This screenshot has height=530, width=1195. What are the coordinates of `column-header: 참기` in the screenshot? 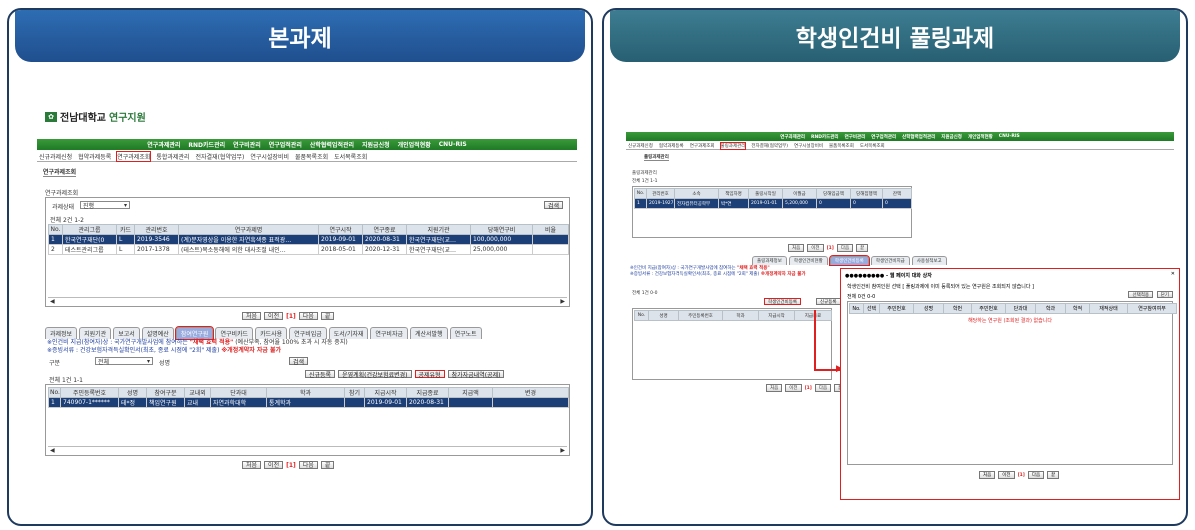 It's located at (354, 392).